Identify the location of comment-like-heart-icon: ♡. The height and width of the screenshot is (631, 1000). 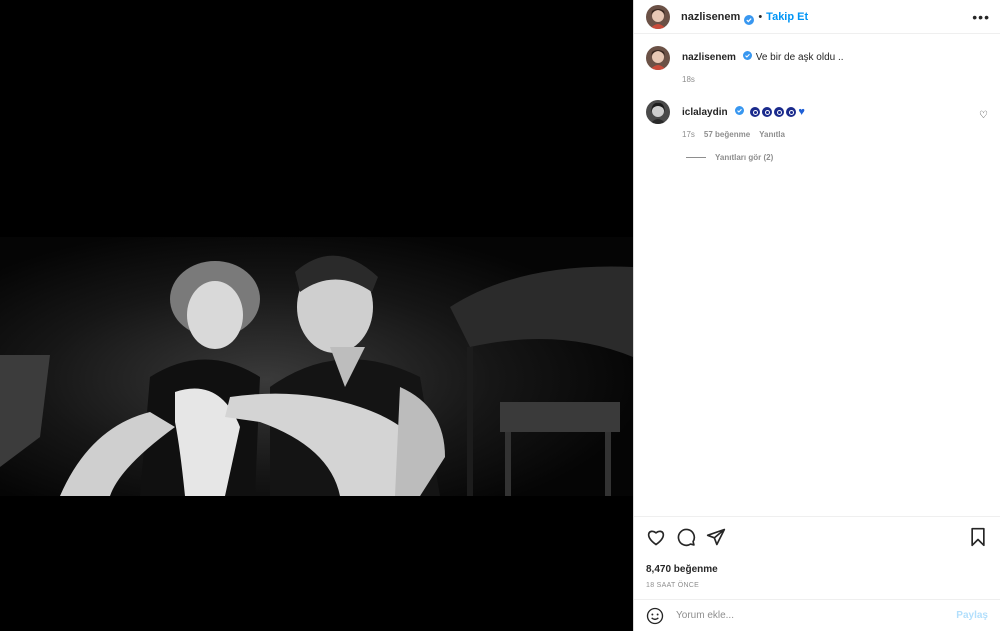
(983, 115).